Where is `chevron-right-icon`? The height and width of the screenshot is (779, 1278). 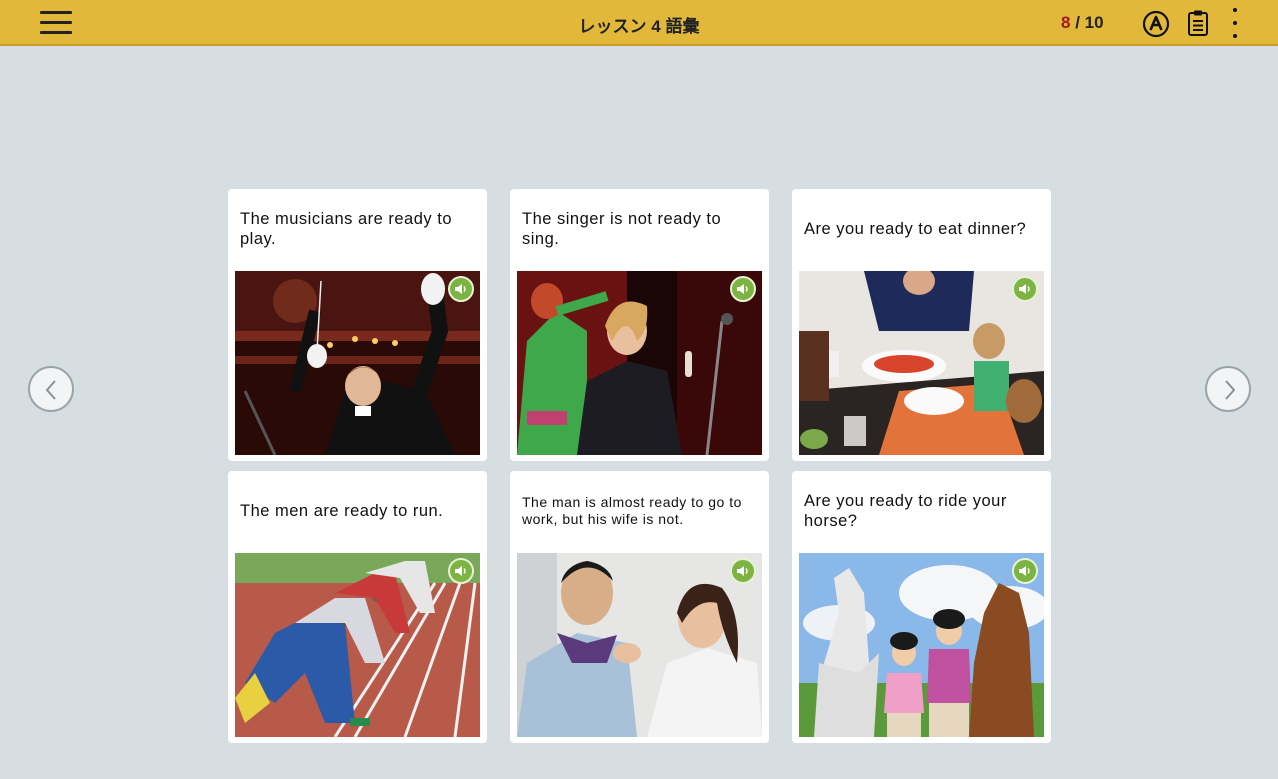 chevron-right-icon is located at coordinates (1230, 390).